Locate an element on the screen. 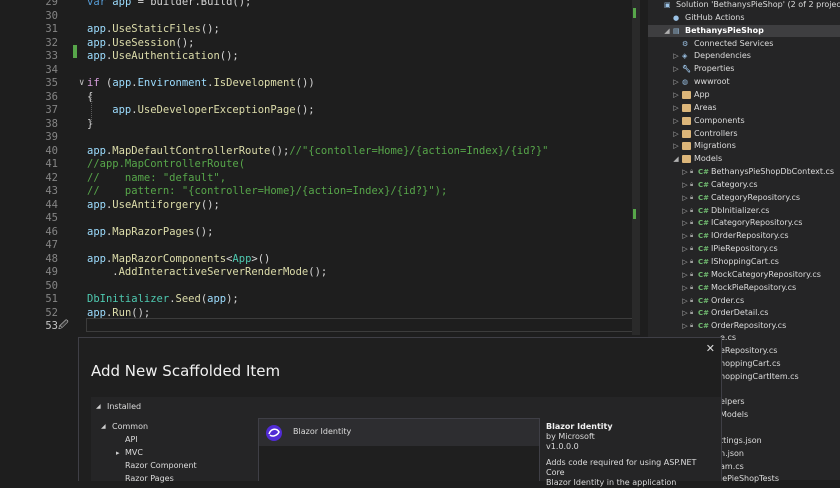  solution-item: ▷ 🔒︎ C# IOrderRepository.cs is located at coordinates (744, 236).